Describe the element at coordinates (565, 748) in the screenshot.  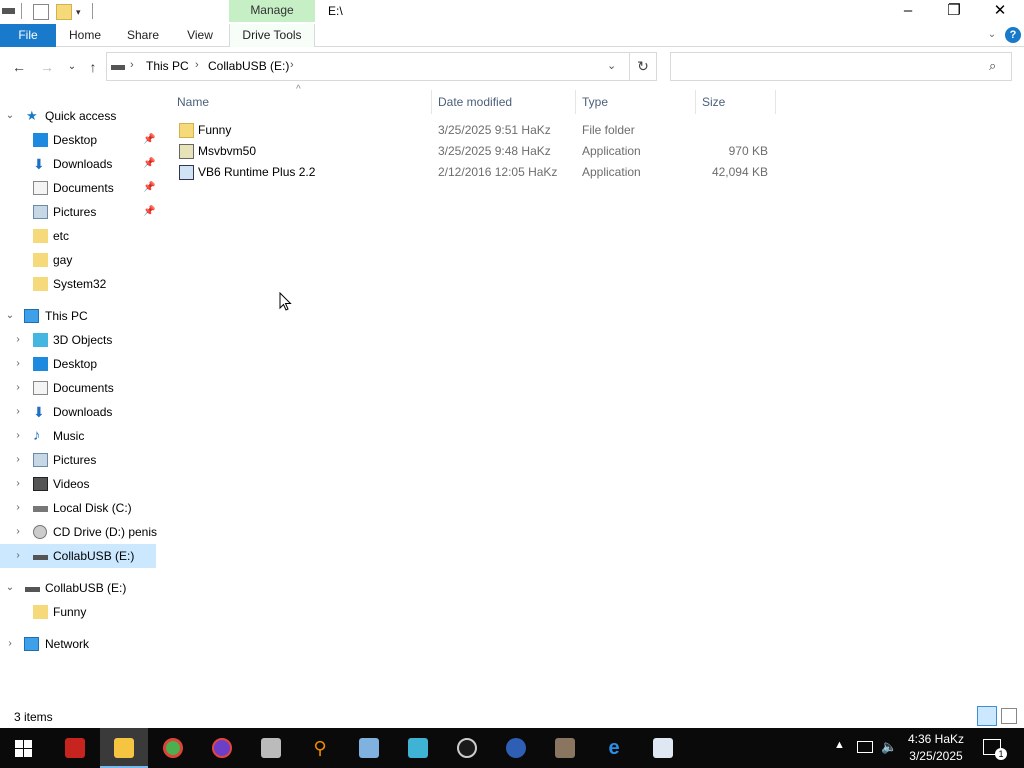
I see `taskbar-app-people` at that location.